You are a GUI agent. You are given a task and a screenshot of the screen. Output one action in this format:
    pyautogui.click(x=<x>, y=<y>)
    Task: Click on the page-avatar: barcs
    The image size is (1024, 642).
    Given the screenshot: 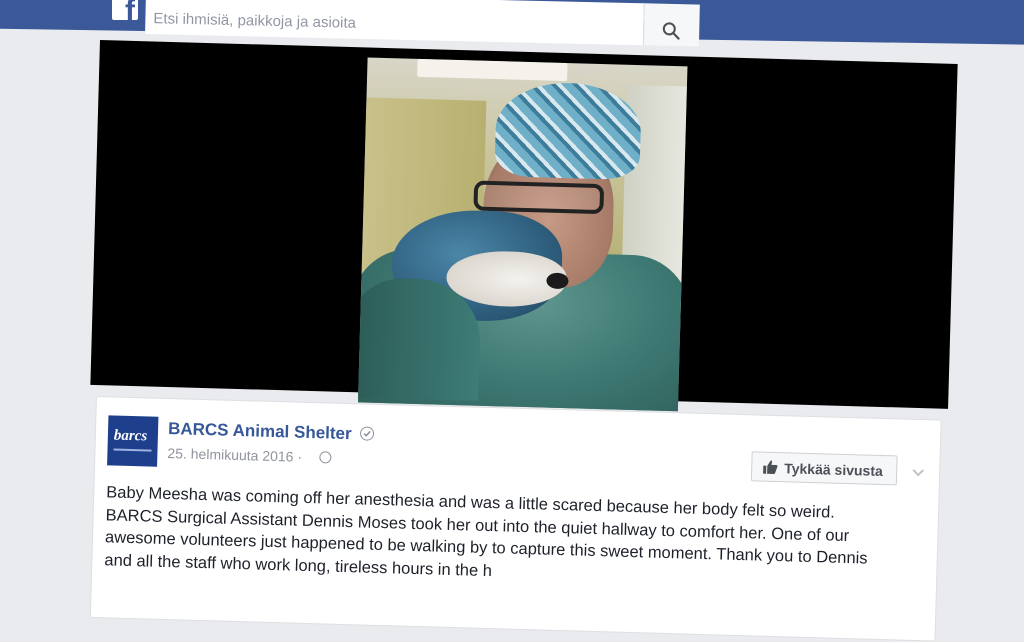 What is the action you would take?
    pyautogui.click(x=133, y=441)
    